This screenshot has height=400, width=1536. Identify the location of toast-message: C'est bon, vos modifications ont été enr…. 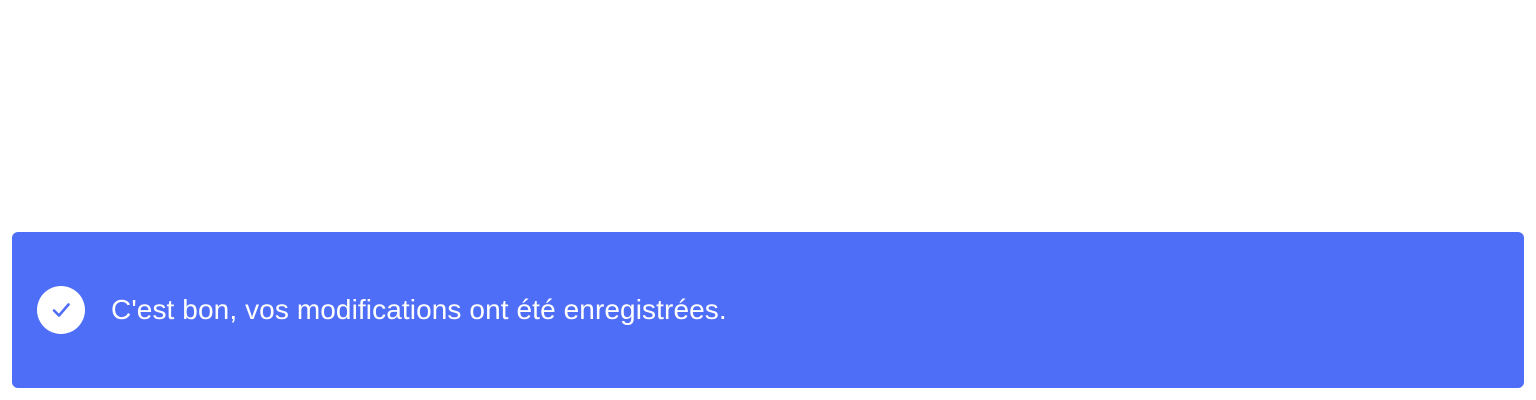
(419, 309).